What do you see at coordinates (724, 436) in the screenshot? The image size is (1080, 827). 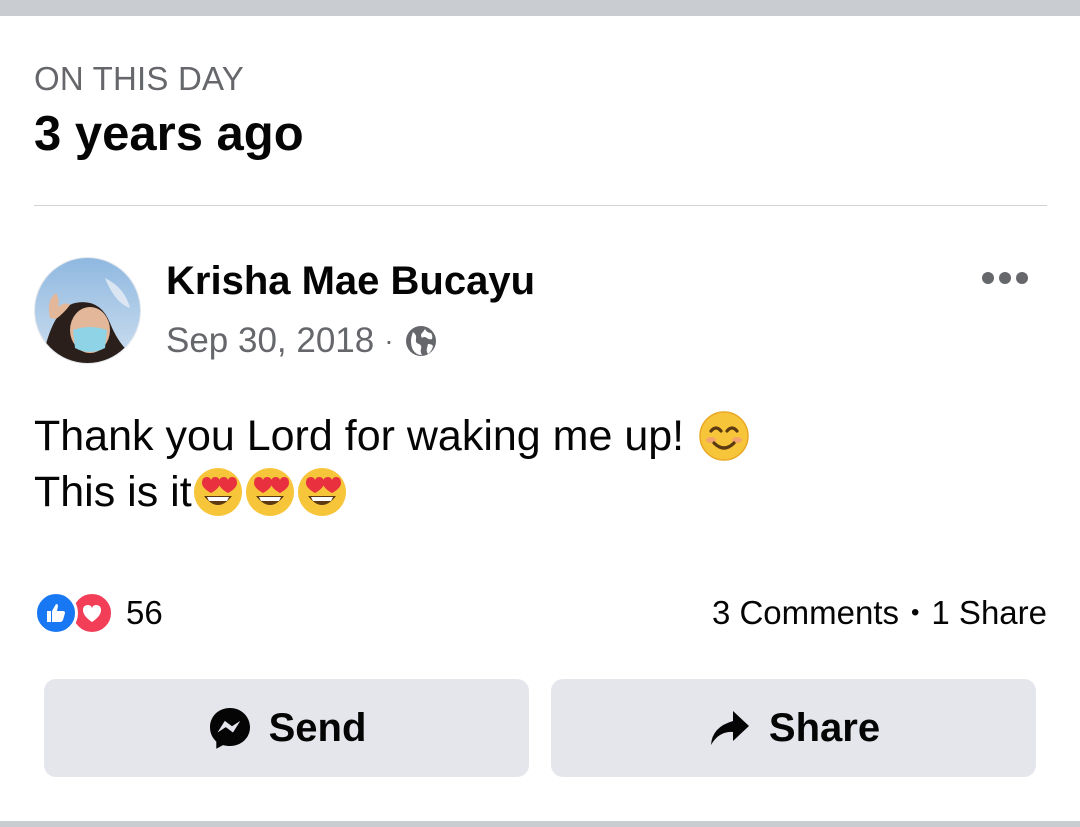 I see `smiling-face-with-smiling-eyes-icon` at bounding box center [724, 436].